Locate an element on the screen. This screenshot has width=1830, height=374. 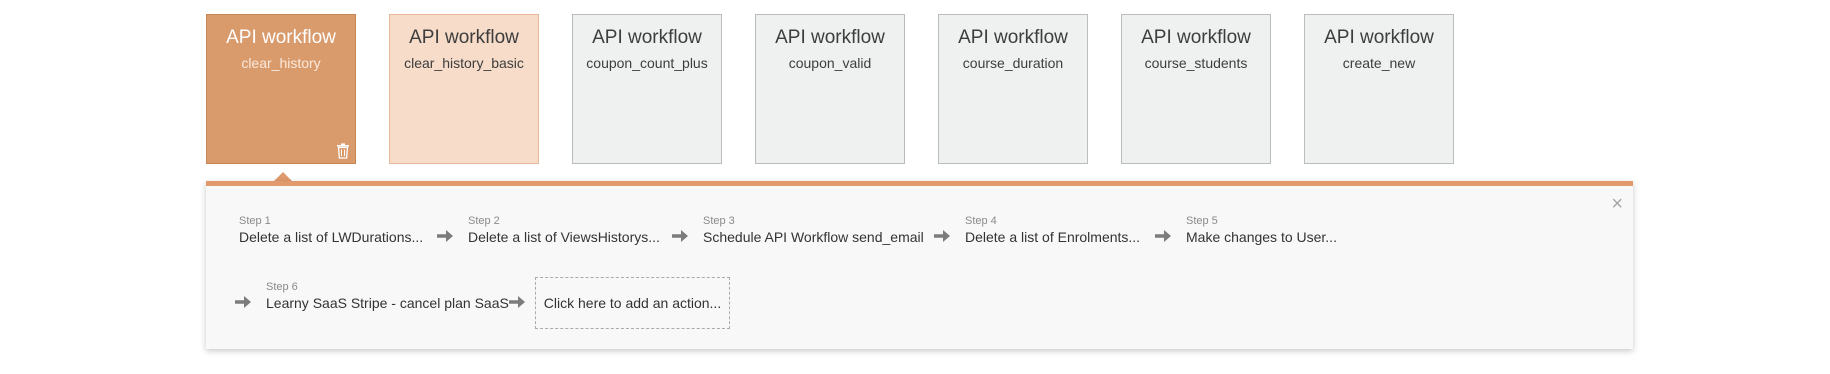
workflow-card-name: clear_history is located at coordinates (281, 63).